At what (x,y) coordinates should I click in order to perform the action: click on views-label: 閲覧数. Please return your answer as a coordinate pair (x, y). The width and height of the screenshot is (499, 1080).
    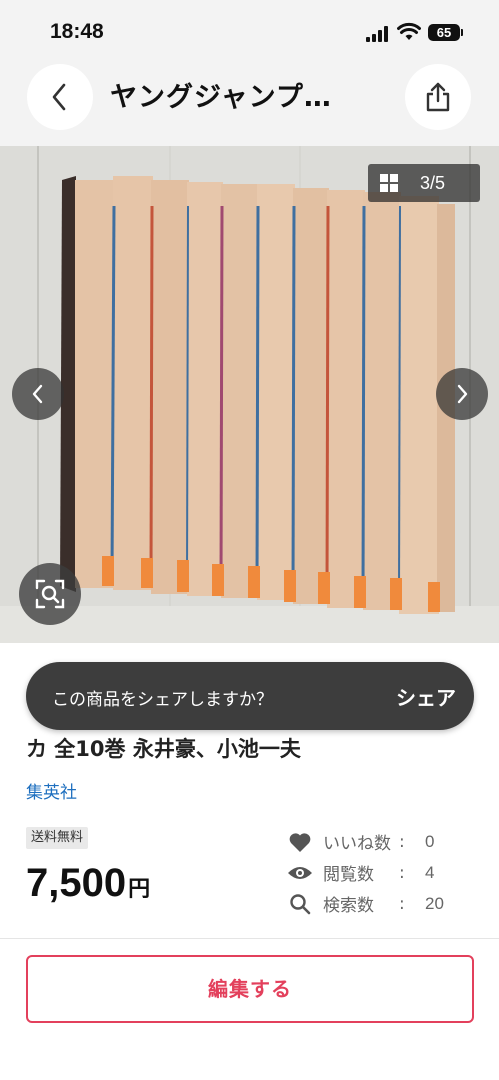
    Looking at the image, I should click on (348, 875).